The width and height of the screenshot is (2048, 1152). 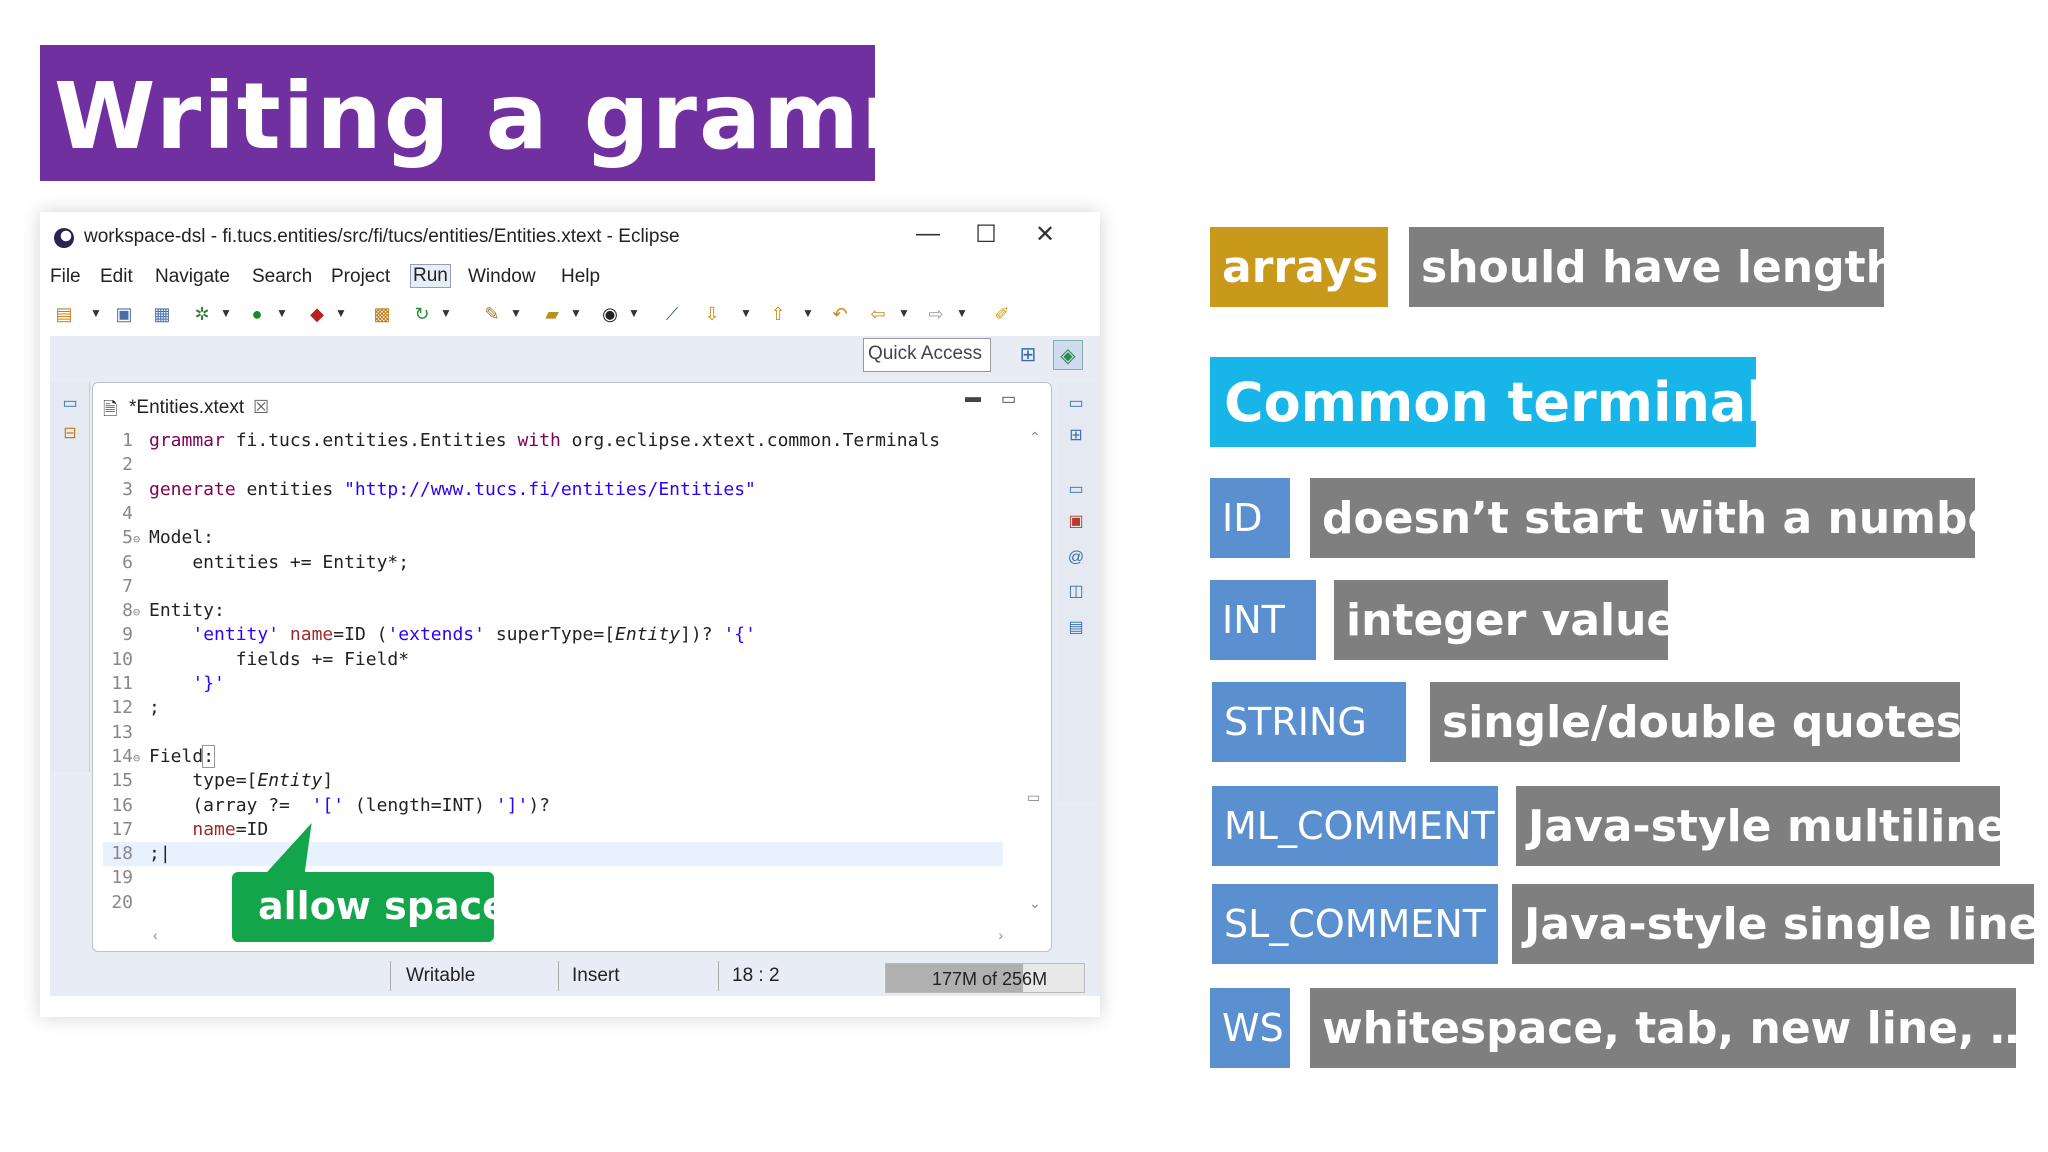 What do you see at coordinates (370, 907) in the screenshot?
I see `allow-space-callout: allow space` at bounding box center [370, 907].